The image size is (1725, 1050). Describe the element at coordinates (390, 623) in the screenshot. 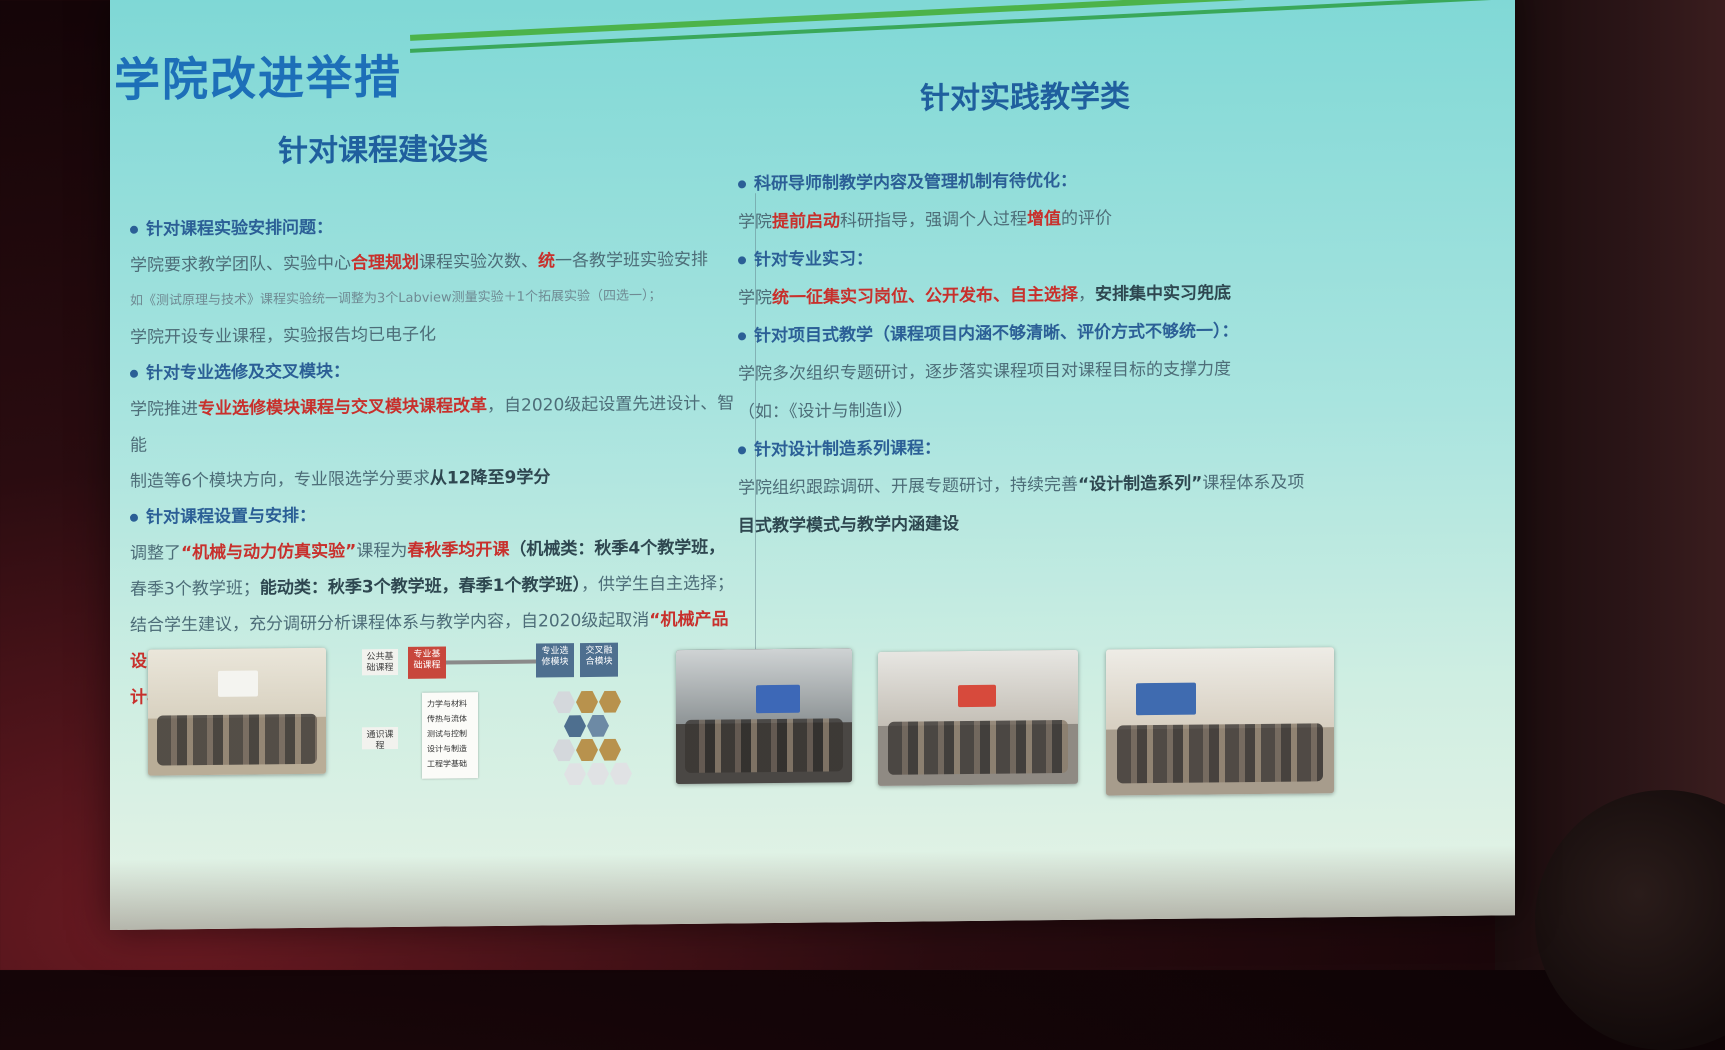

I see `text: 结合学生建议，充分调研分析课程体系与教学内容，自2020级起取消` at that location.